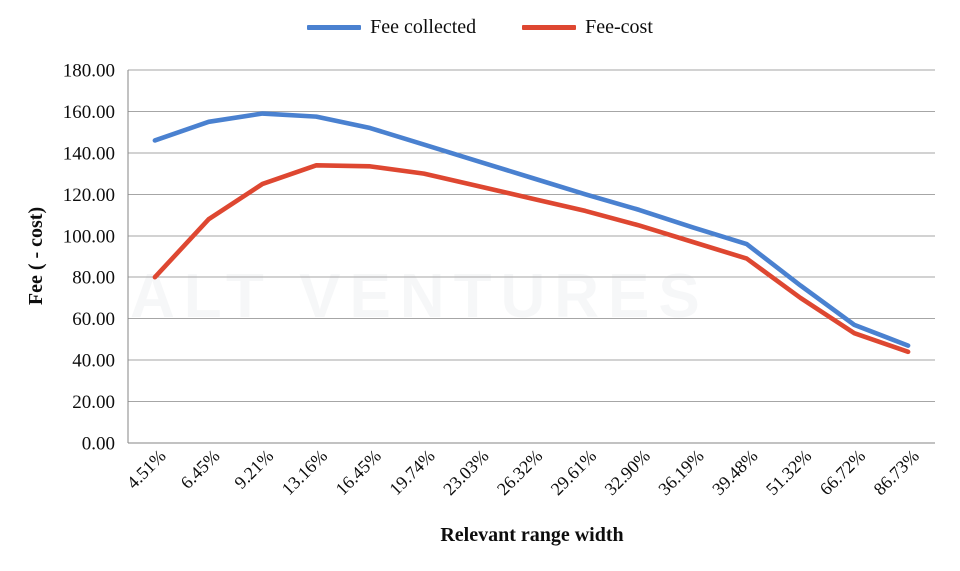 The width and height of the screenshot is (960, 571). I want to click on x-tick-label: 26.32%, so click(519, 472).